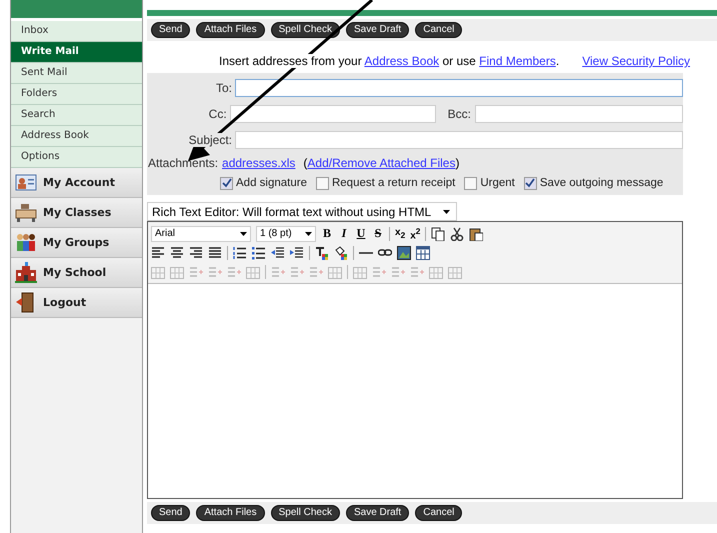 The height and width of the screenshot is (533, 717). I want to click on to-field, so click(459, 88).